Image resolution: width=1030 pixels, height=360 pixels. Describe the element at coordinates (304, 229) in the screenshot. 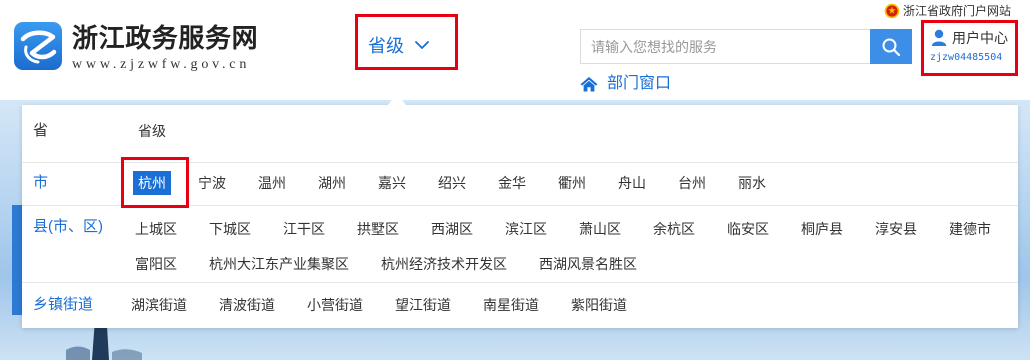

I see `county-item: 江干区` at that location.